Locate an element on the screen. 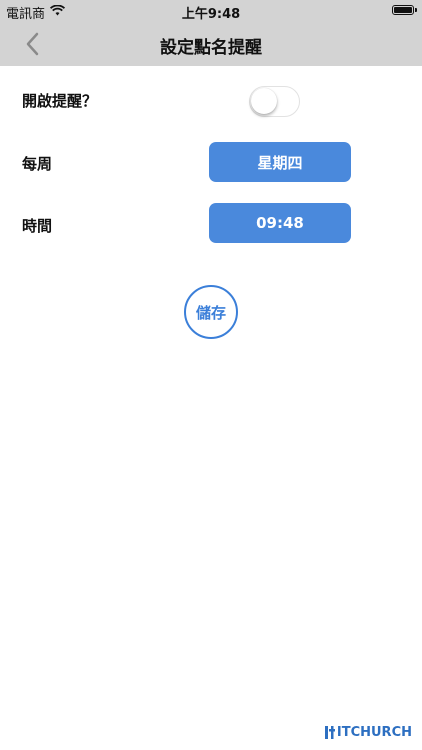  nav-bar: 設定點名提醒 is located at coordinates (211, 44).